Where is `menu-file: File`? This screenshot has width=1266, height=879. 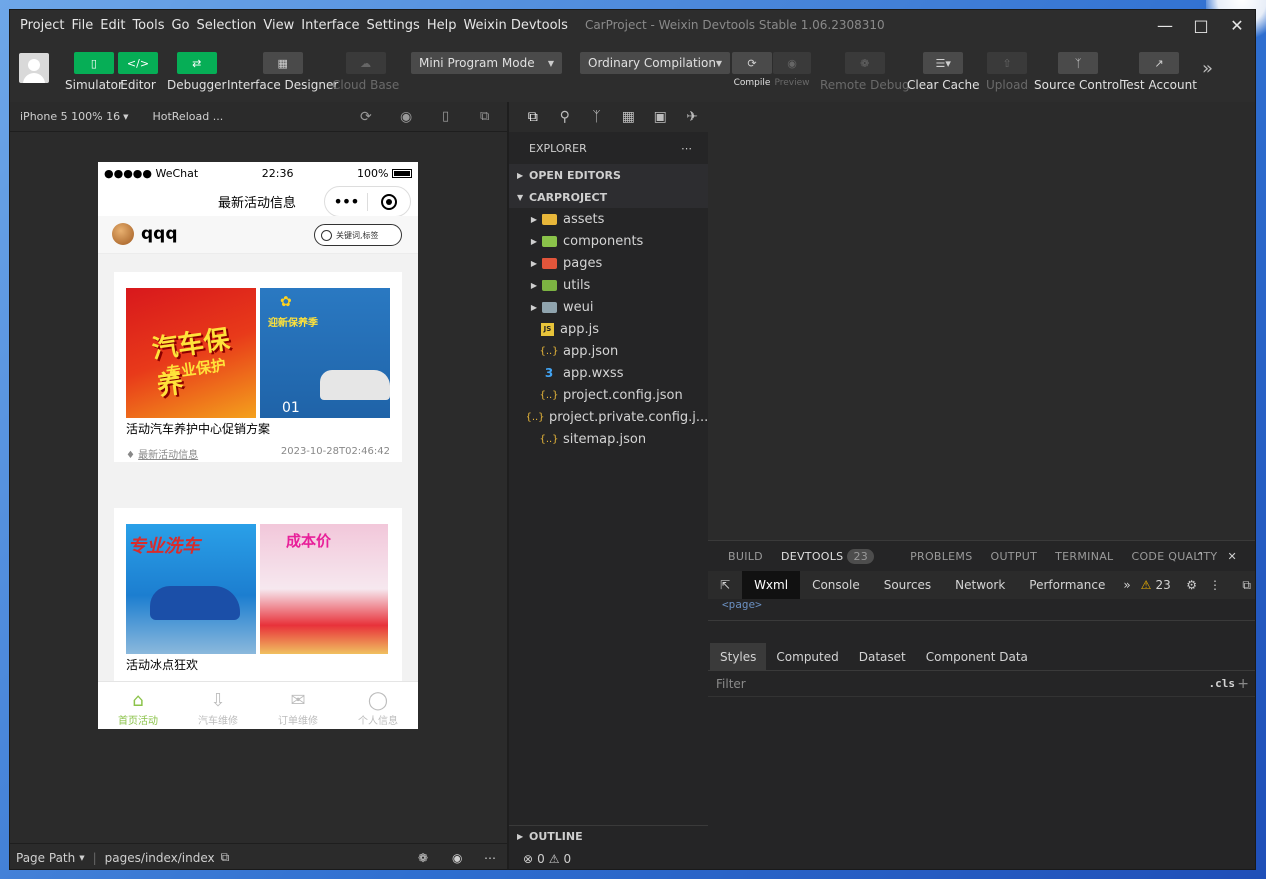 menu-file: File is located at coordinates (82, 25).